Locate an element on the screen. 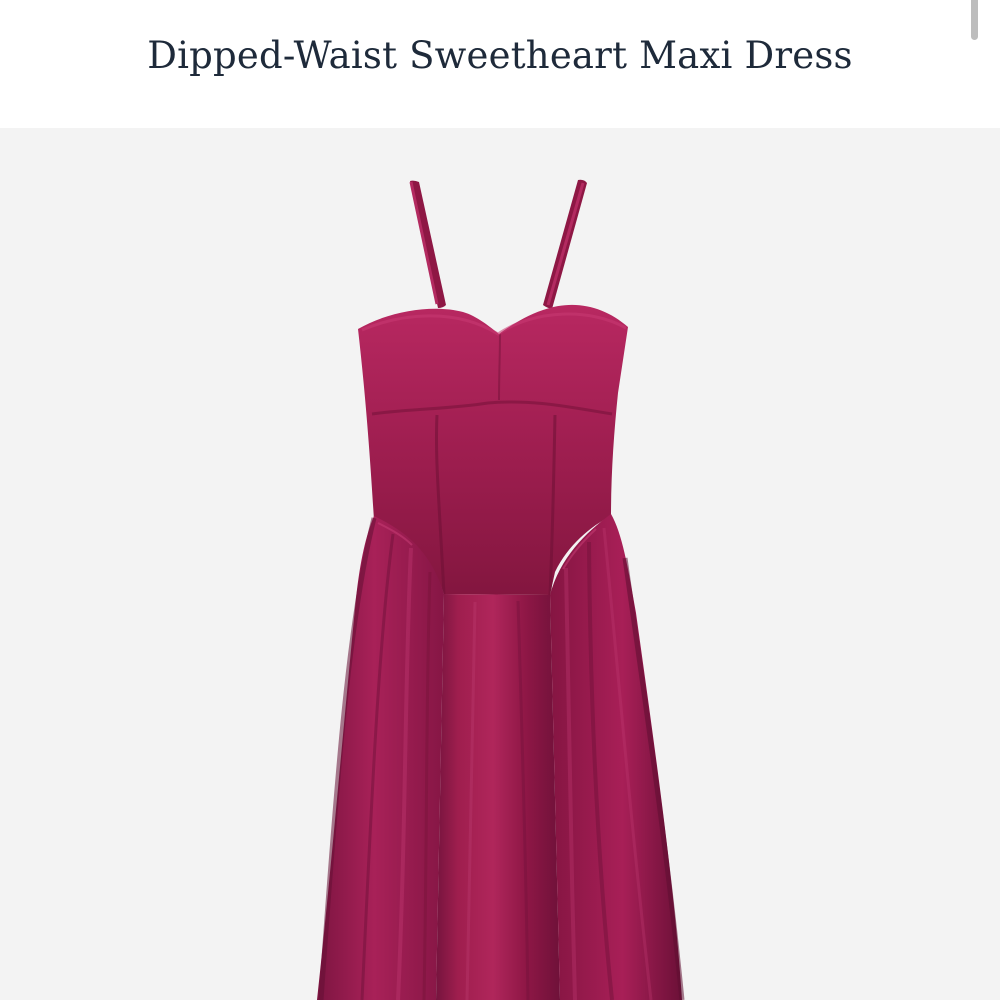 This screenshot has width=1000, height=1000. scroll-indicator is located at coordinates (974, 20).